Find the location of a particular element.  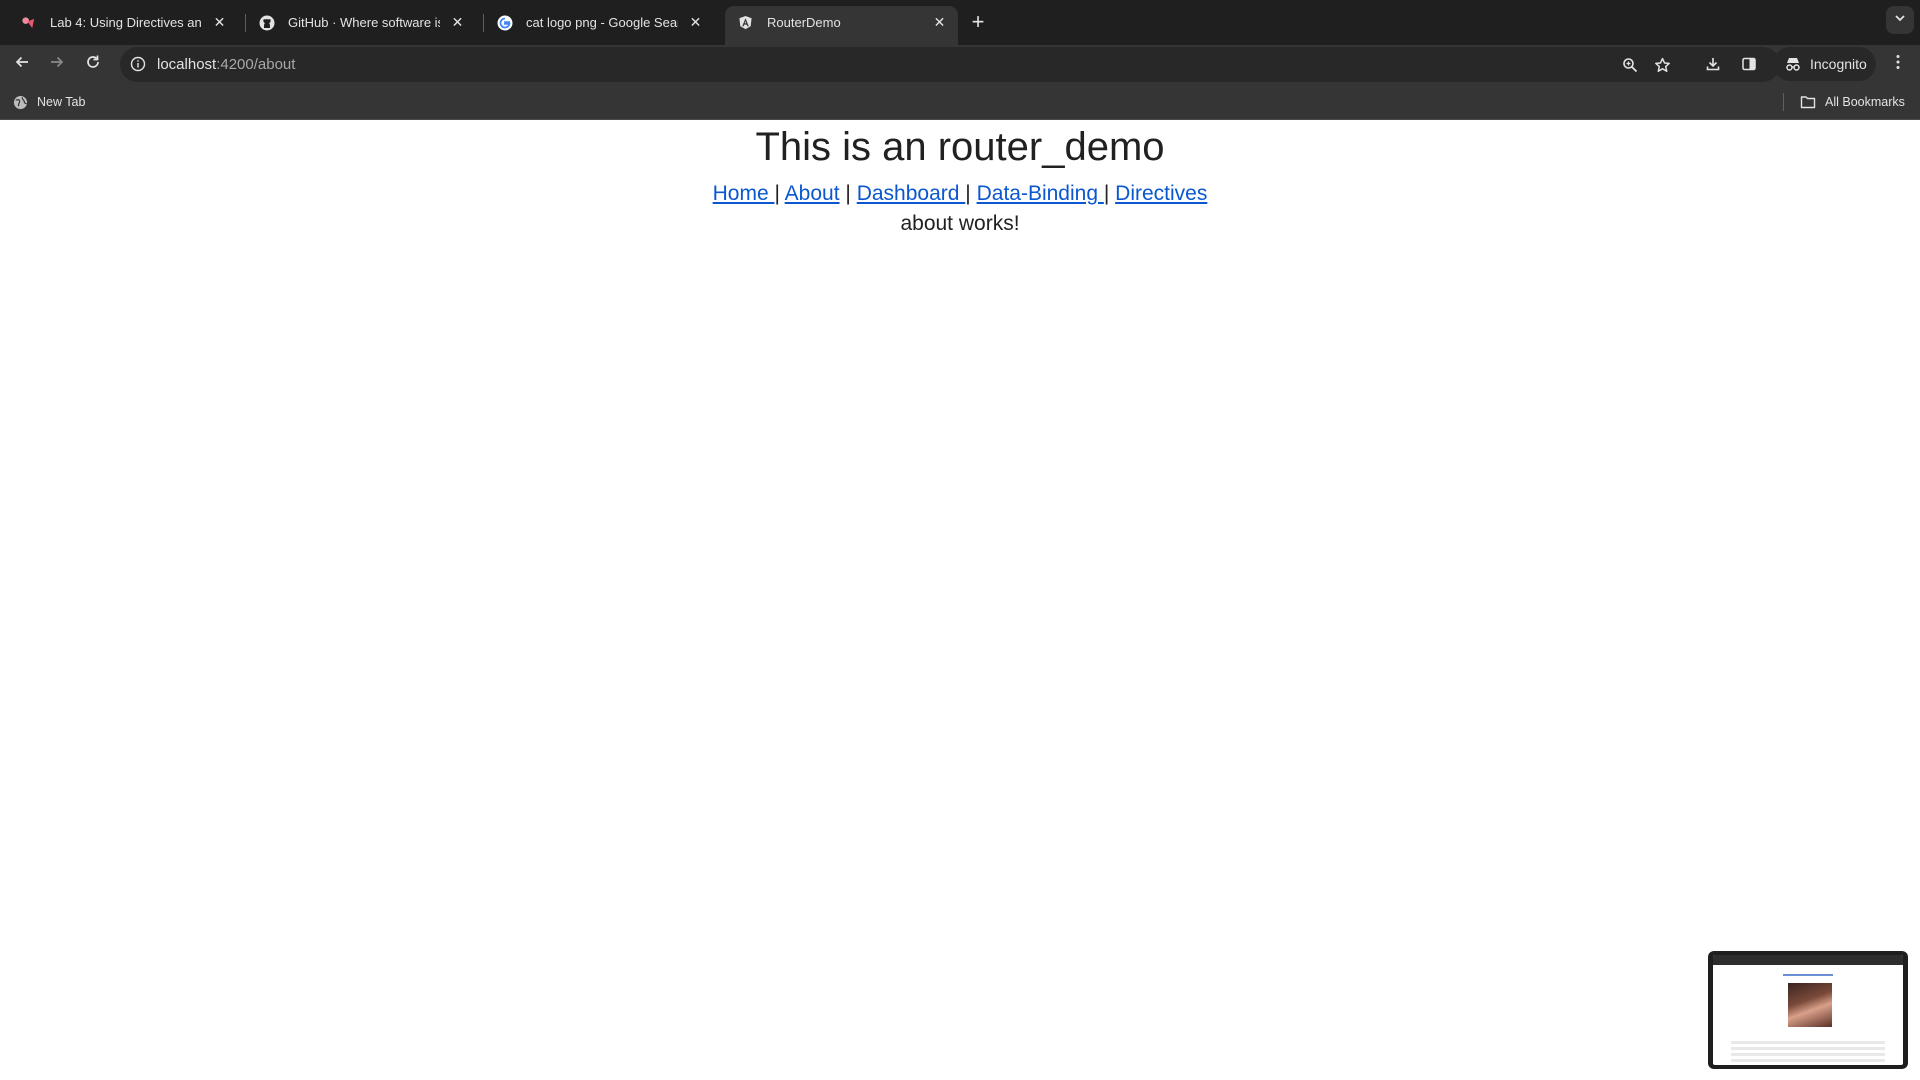

preview-photo is located at coordinates (1810, 1005).